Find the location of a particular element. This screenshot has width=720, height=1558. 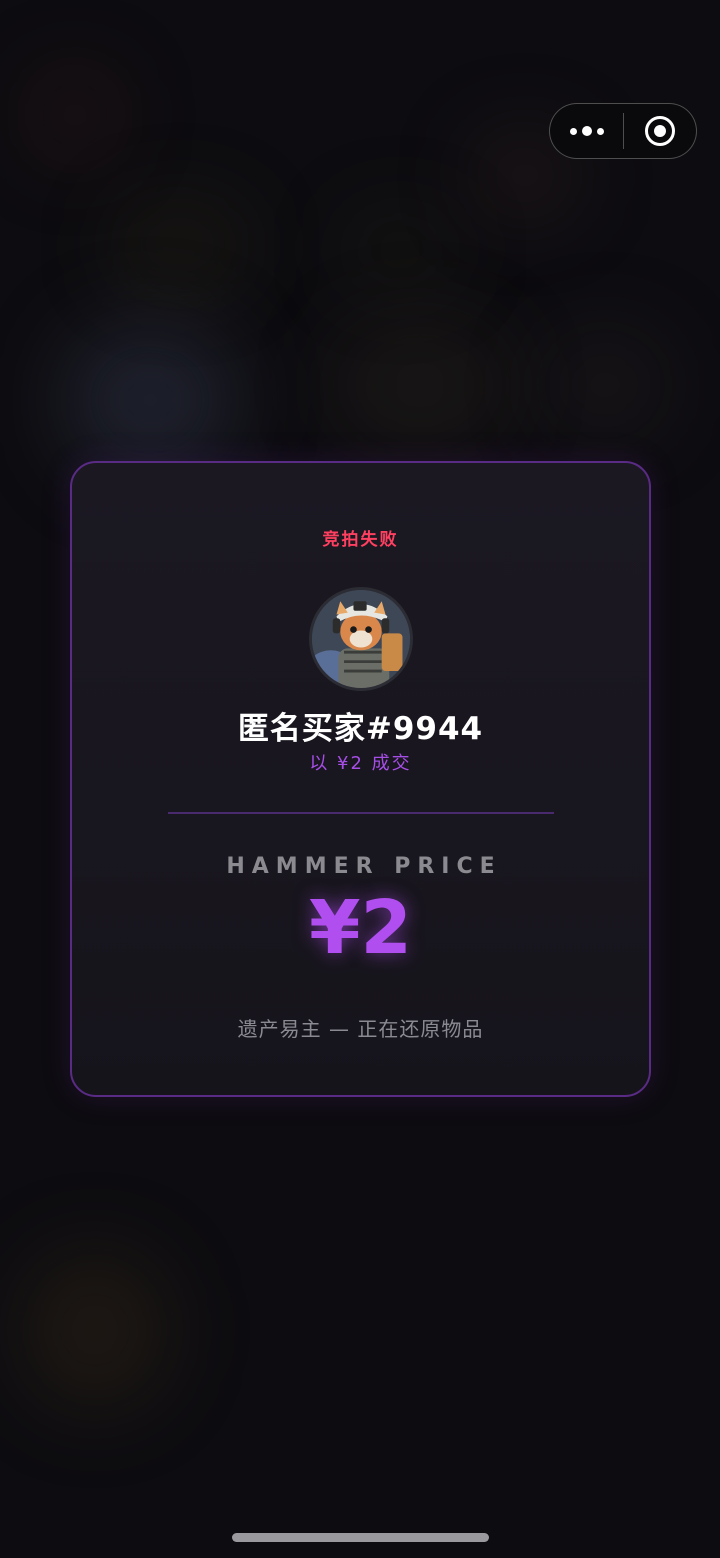

more-dots-icon is located at coordinates (586, 131).